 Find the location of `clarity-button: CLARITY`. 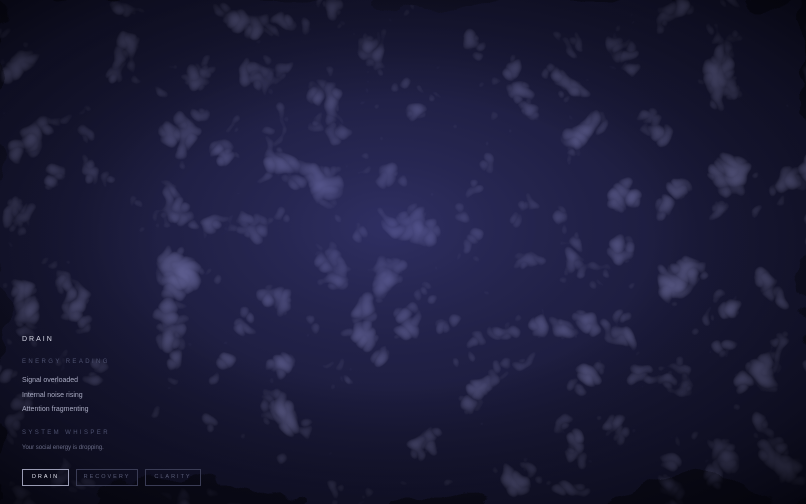

clarity-button: CLARITY is located at coordinates (173, 477).